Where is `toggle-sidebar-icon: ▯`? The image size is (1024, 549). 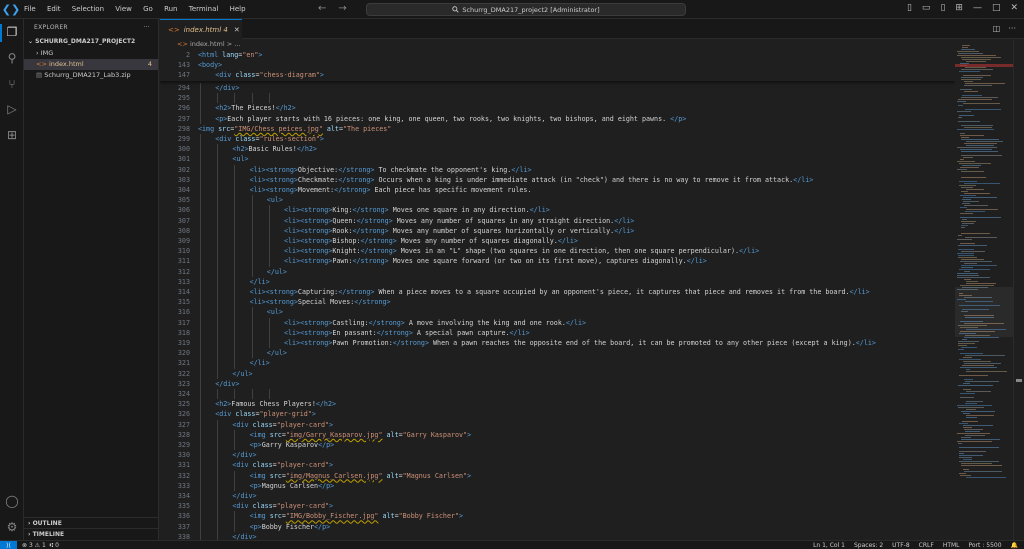 toggle-sidebar-icon: ▯ is located at coordinates (909, 8).